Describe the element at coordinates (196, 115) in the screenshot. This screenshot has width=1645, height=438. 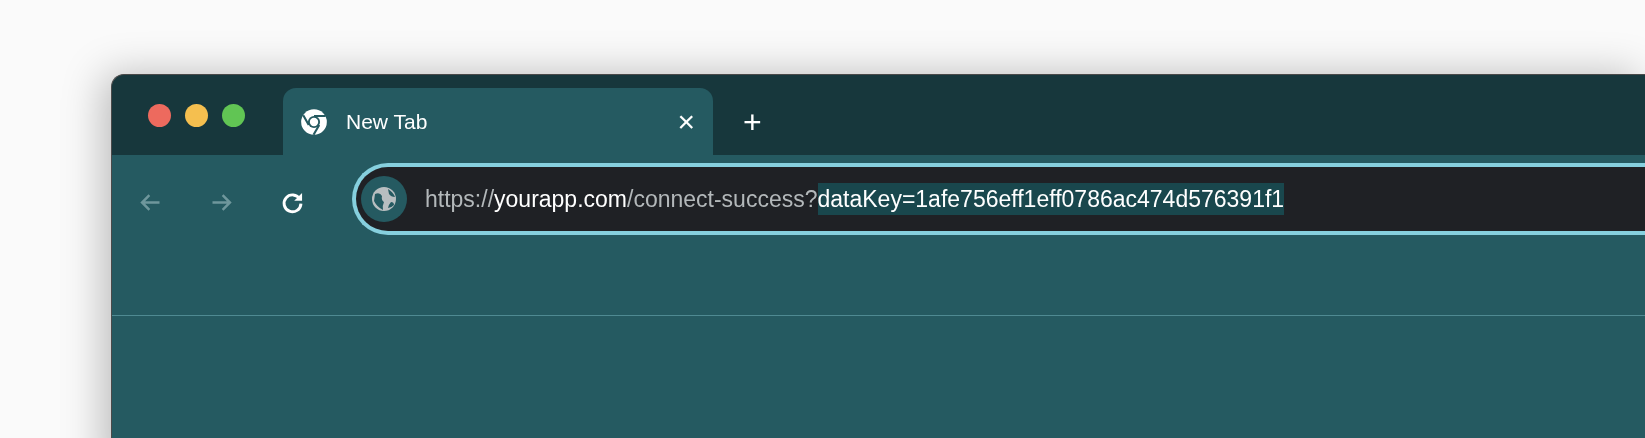
I see `window-minimize-button` at that location.